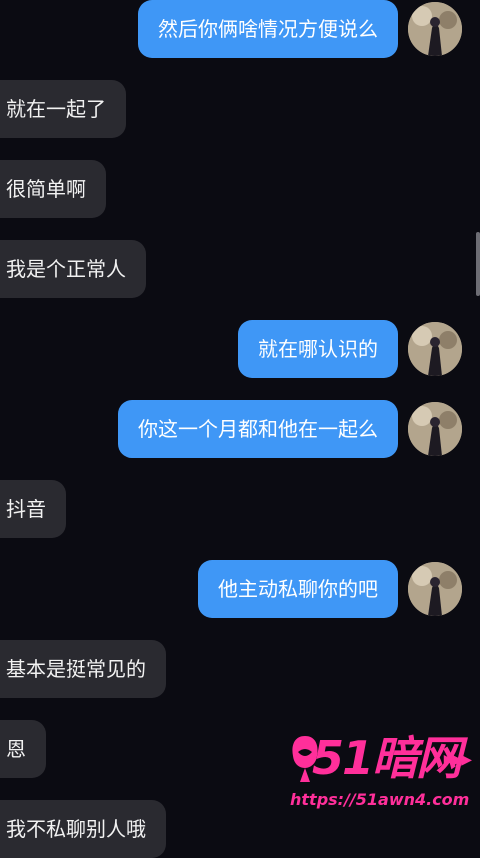  Describe the element at coordinates (83, 669) in the screenshot. I see `incoming-message-bubble: 基本是挺常见的` at that location.